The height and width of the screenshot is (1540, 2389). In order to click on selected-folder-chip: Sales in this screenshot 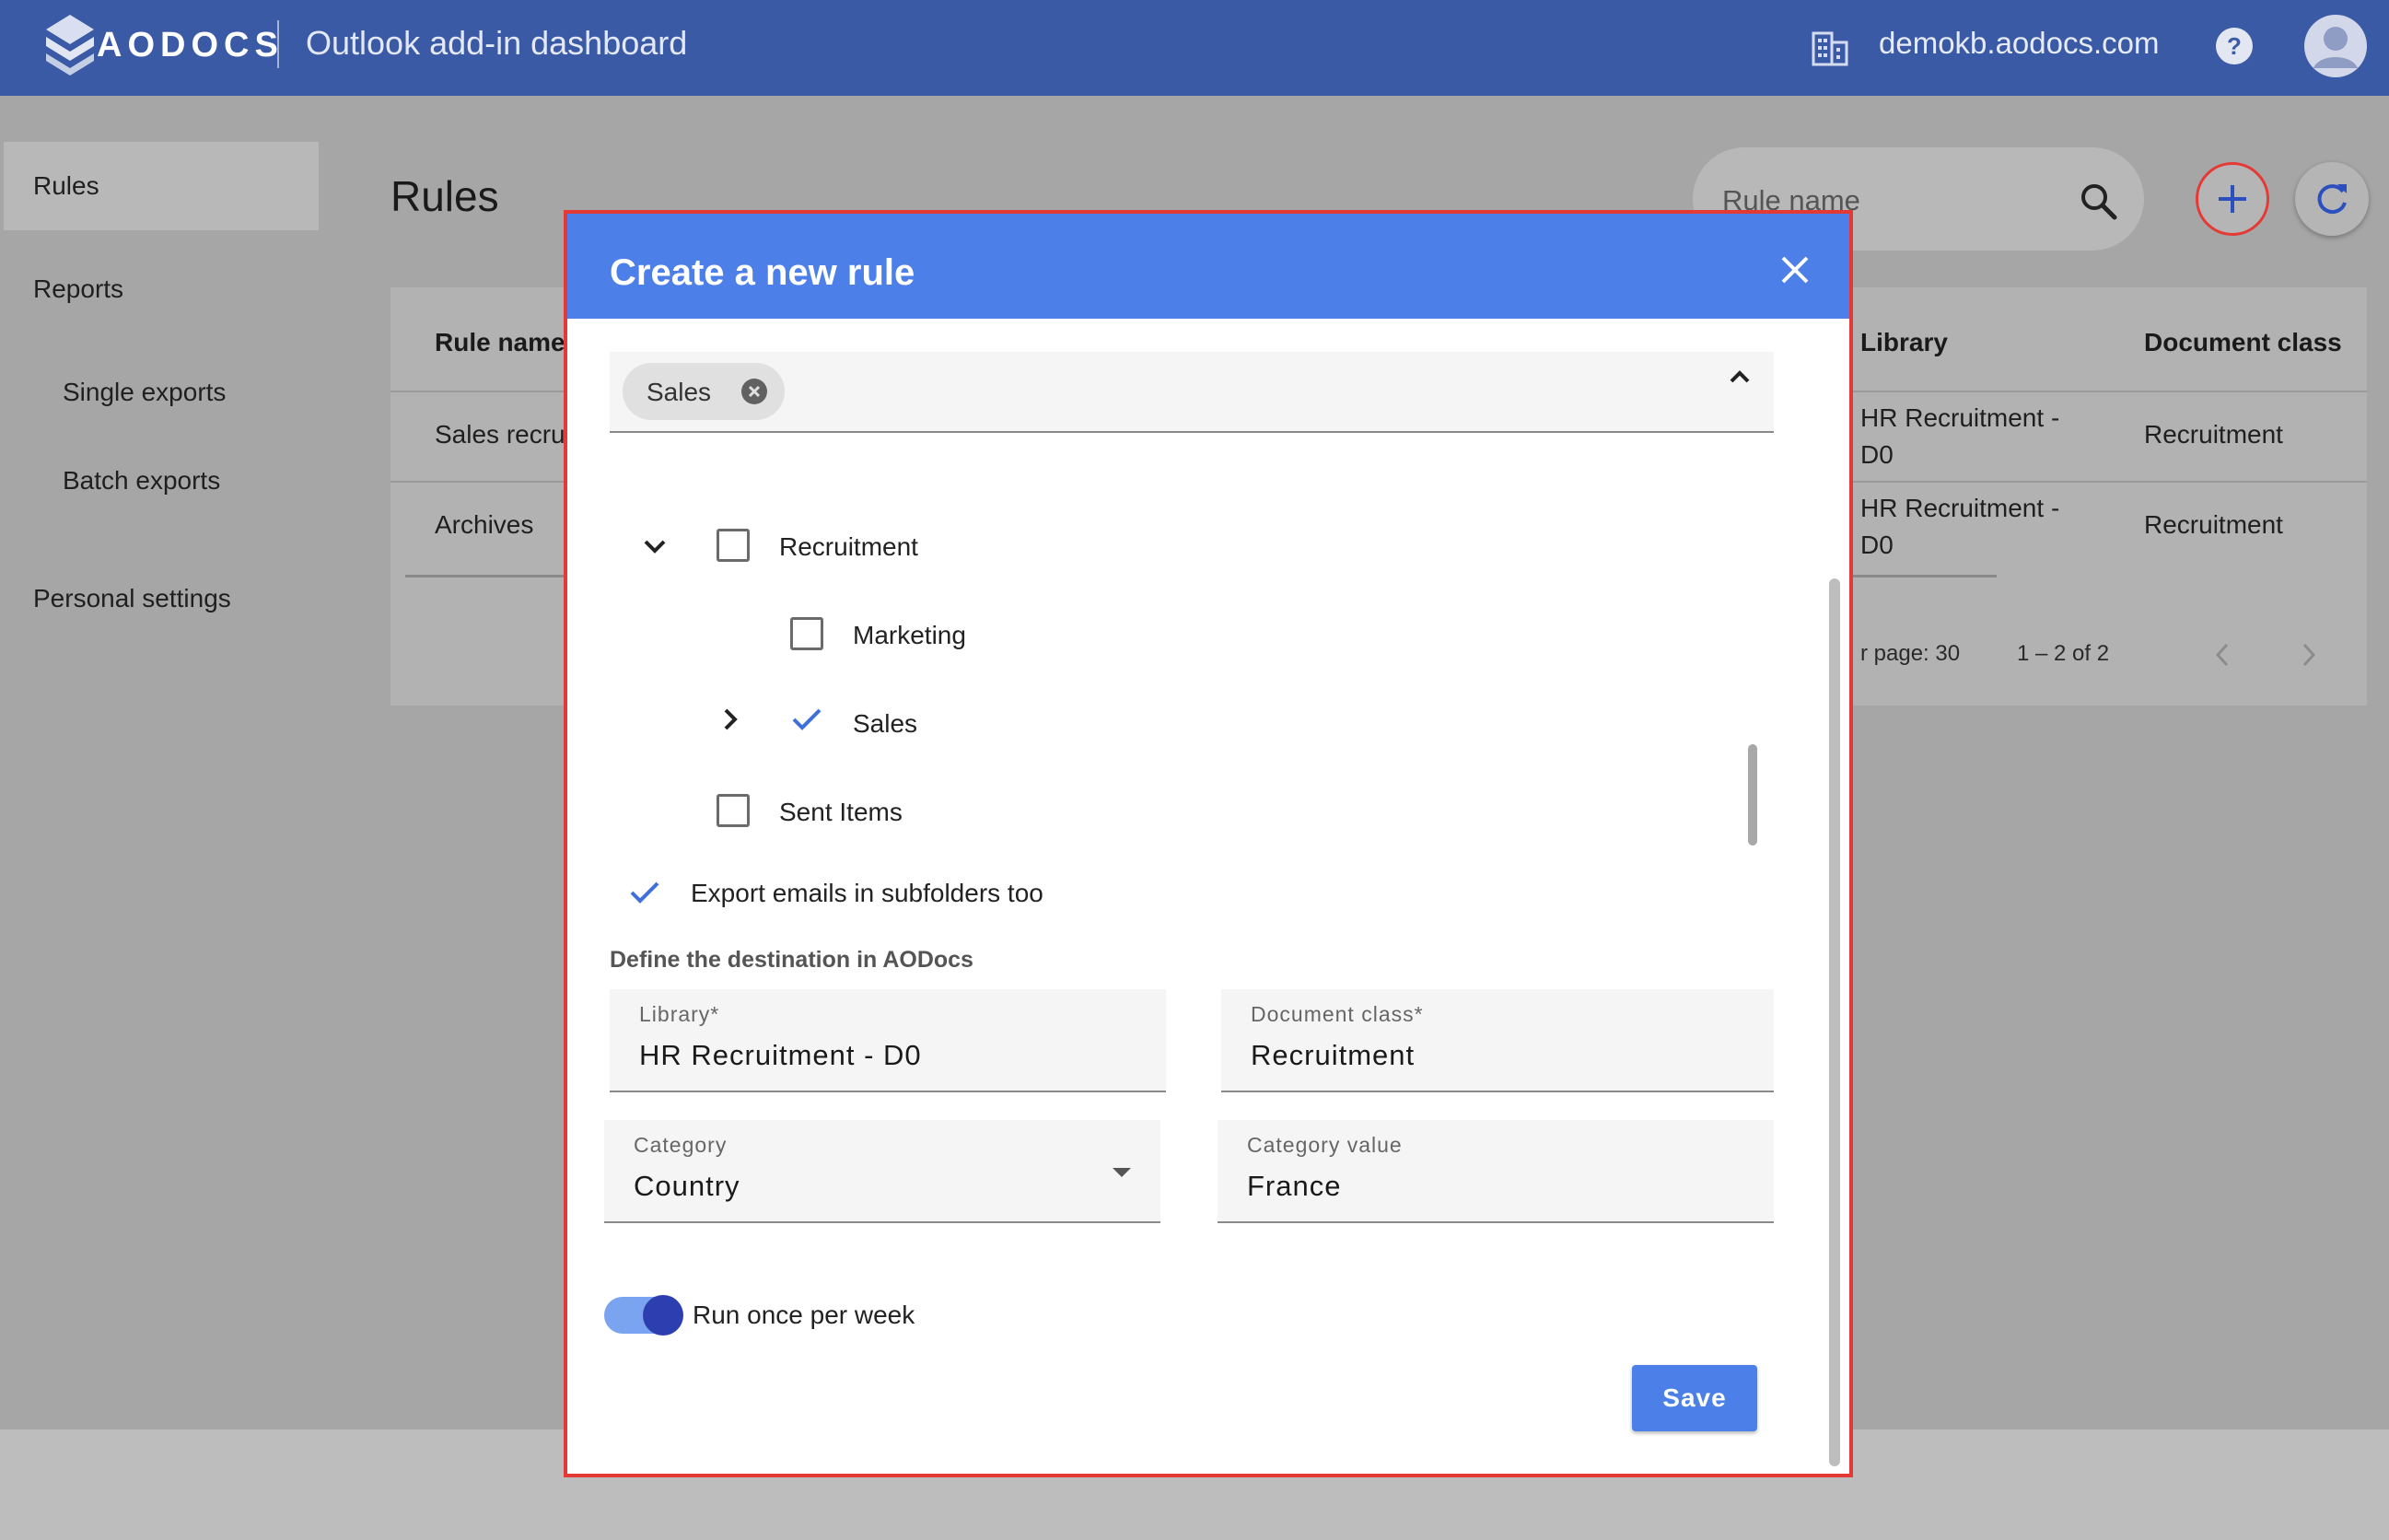, I will do `click(704, 391)`.